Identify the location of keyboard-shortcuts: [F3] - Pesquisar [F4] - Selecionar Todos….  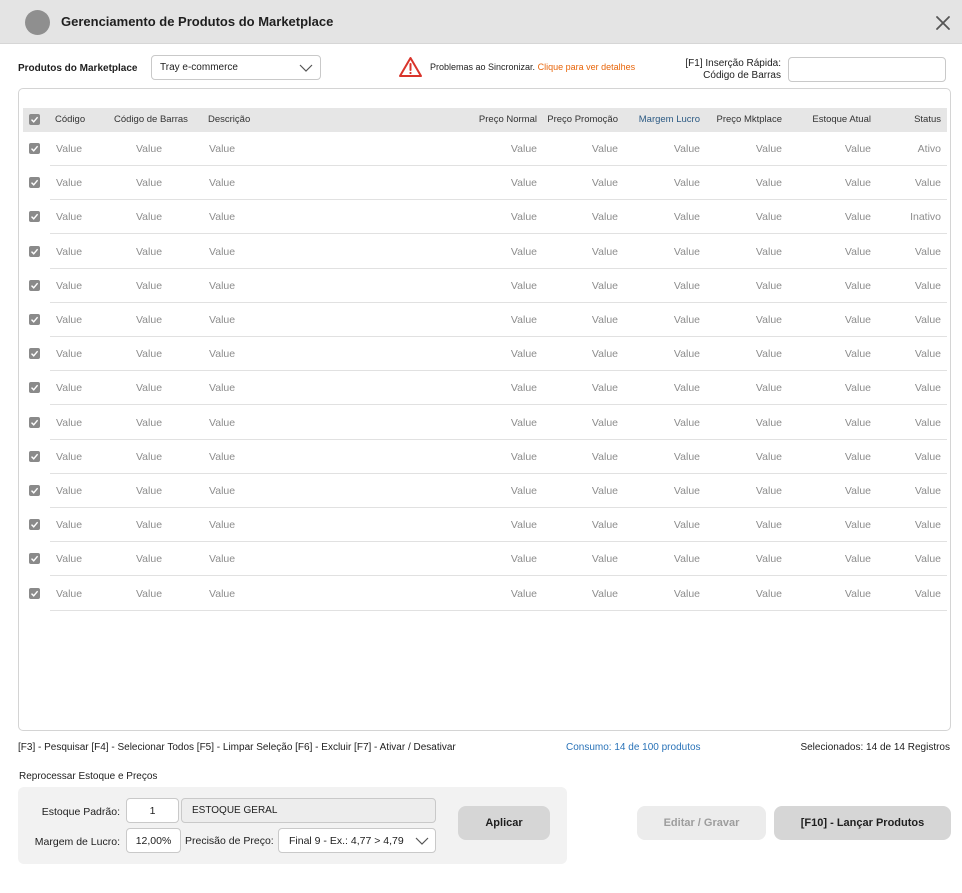
(237, 747).